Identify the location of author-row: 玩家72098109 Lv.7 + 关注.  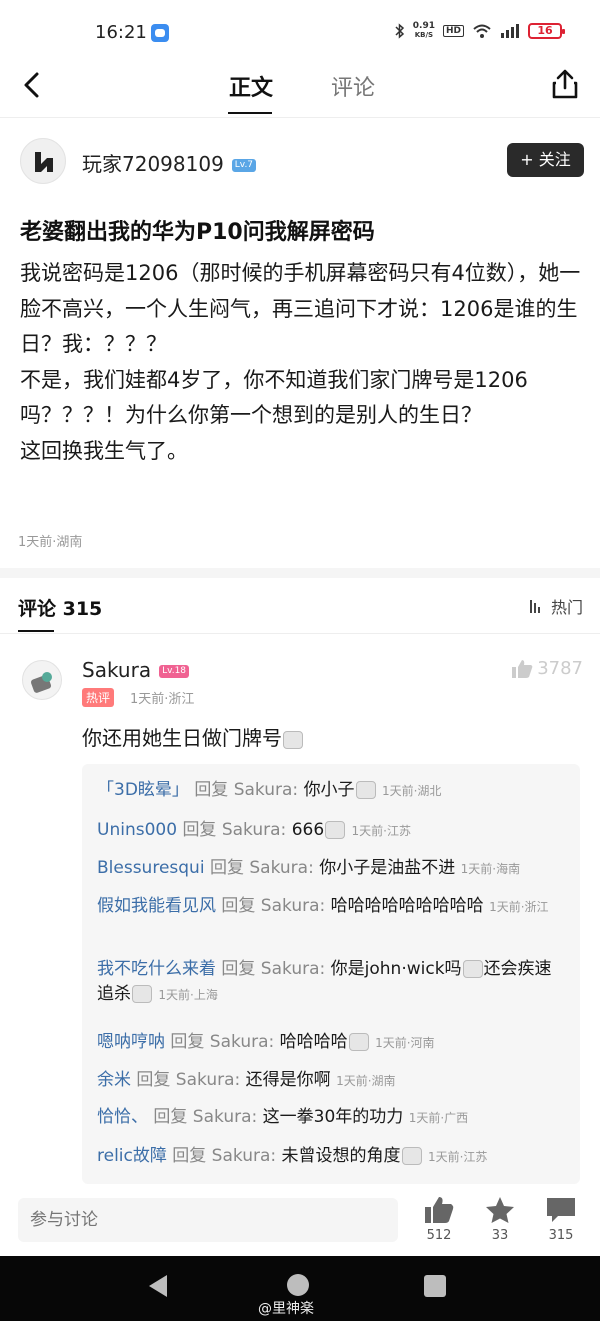
(300, 160).